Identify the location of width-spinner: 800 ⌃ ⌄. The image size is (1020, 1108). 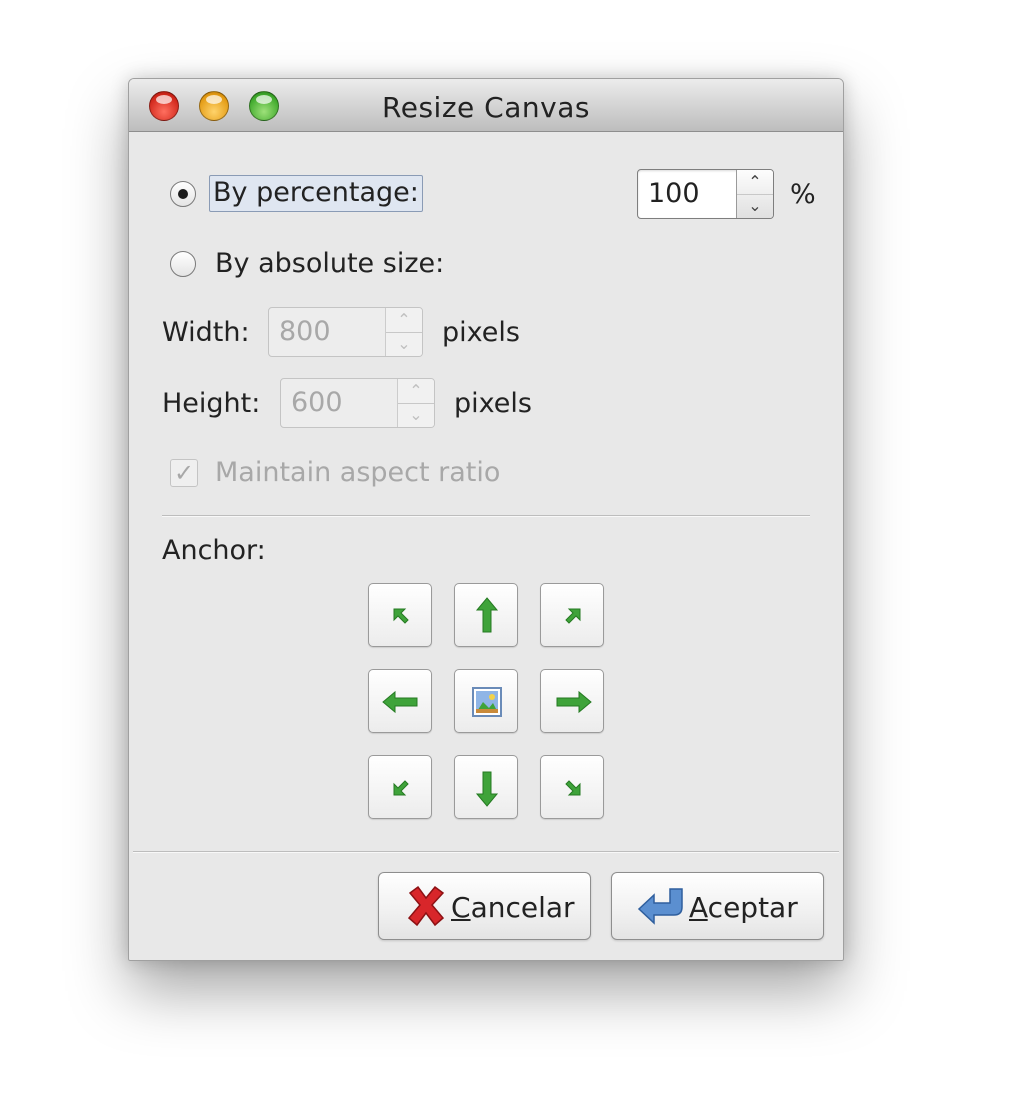
(345, 332).